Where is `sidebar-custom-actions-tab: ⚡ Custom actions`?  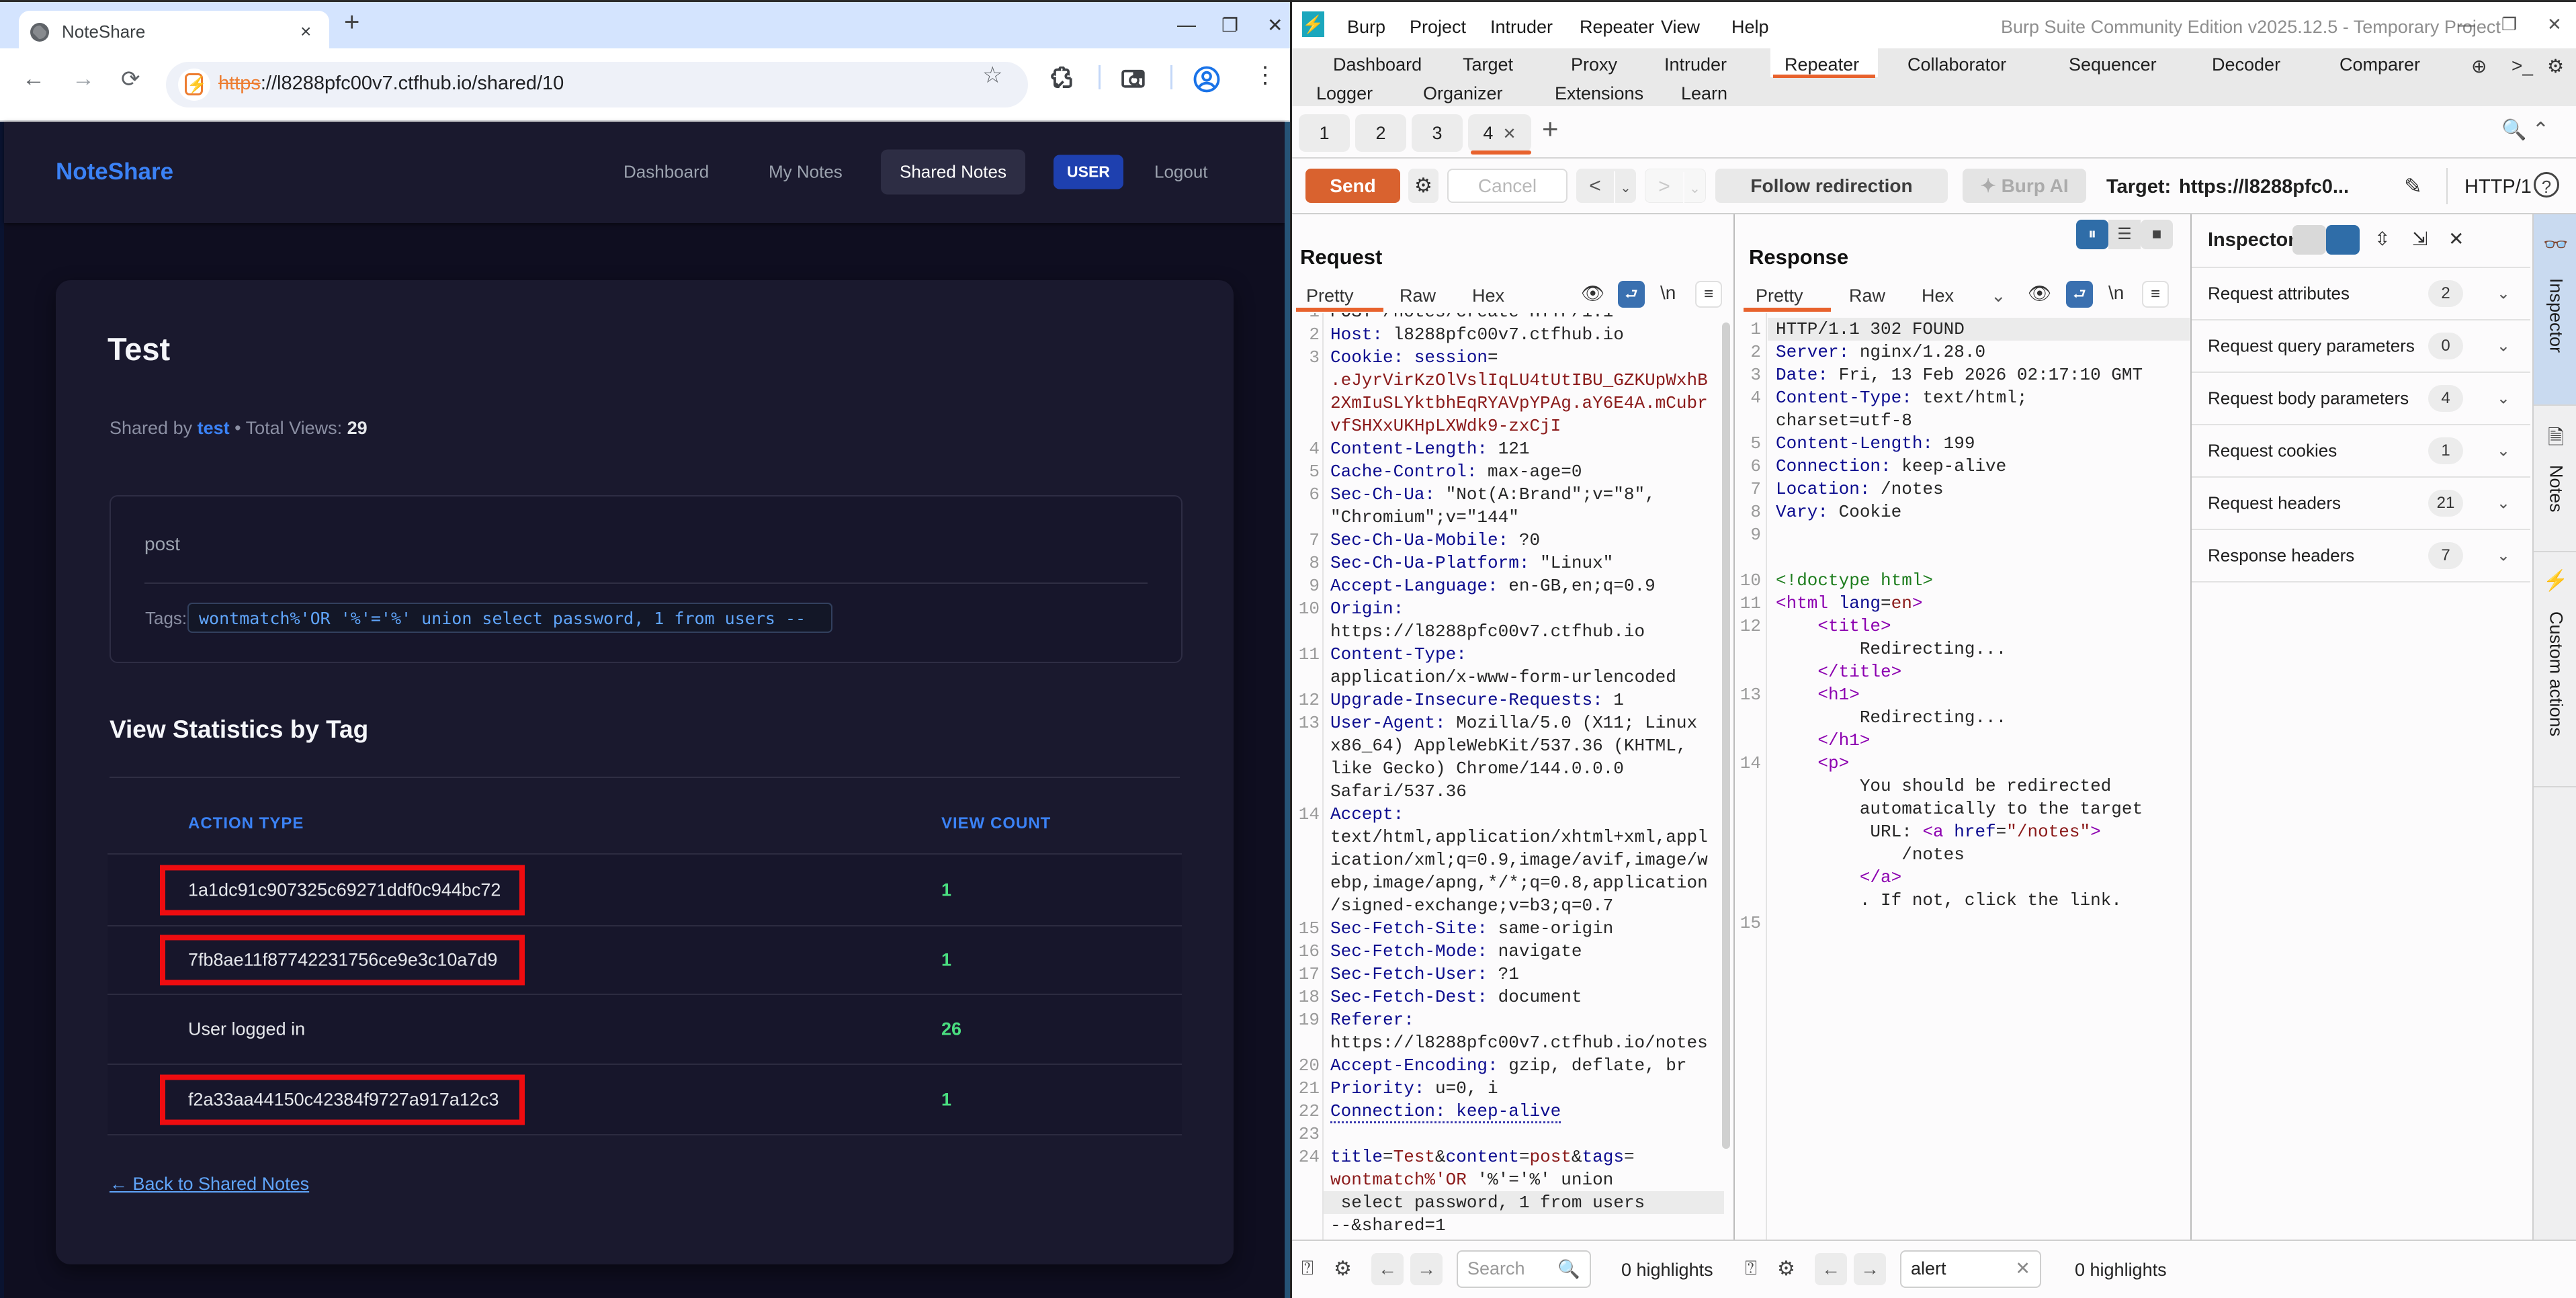
sidebar-custom-actions-tab: ⚡ Custom actions is located at coordinates (2555, 668).